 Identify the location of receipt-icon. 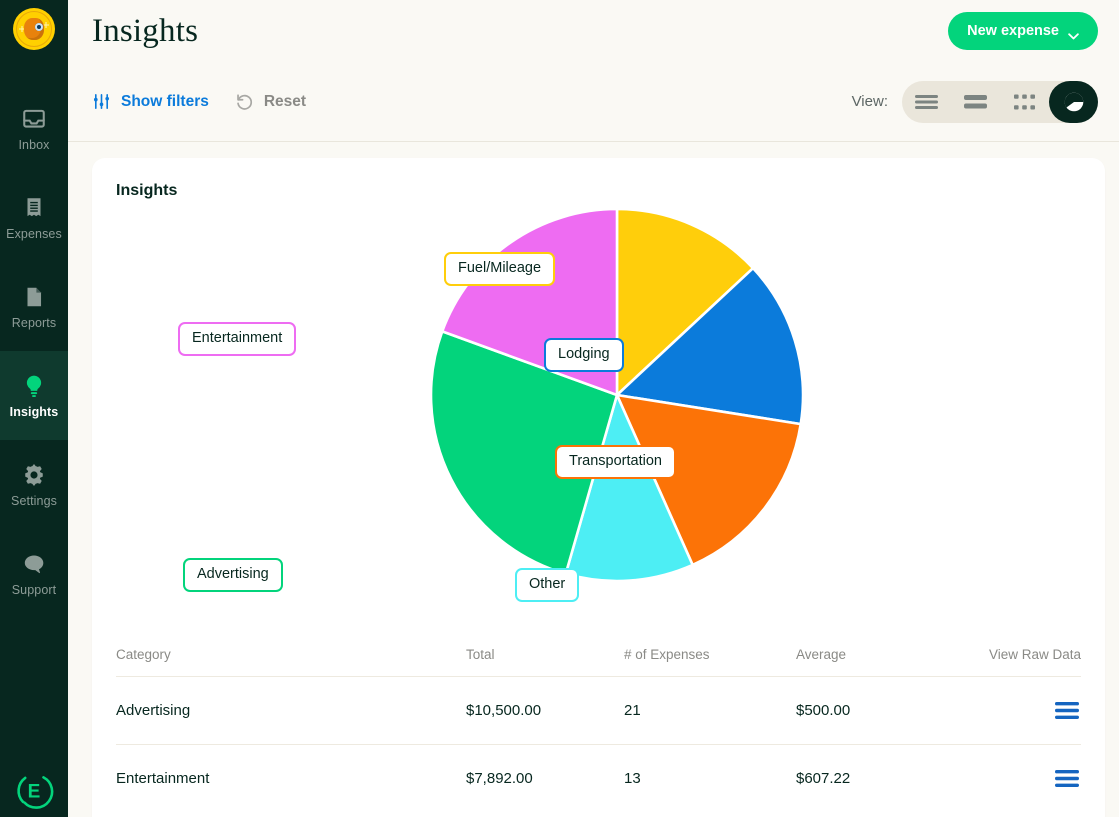
(34, 208).